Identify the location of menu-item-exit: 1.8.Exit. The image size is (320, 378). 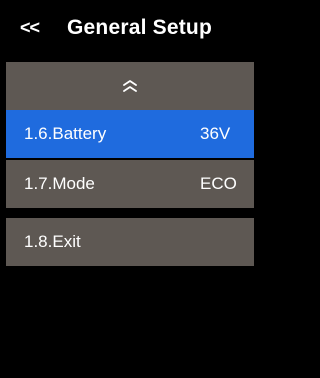
(130, 242).